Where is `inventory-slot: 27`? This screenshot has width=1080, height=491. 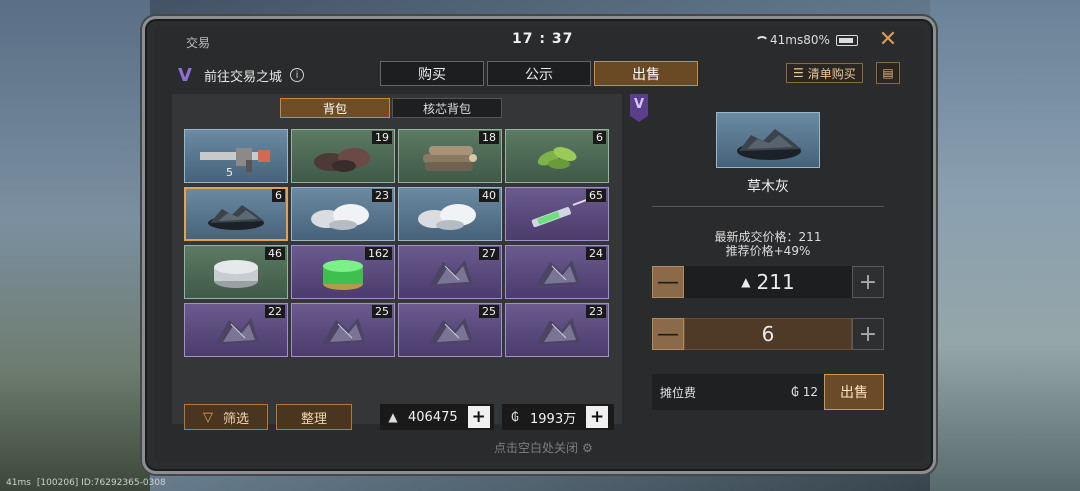
inventory-slot: 27 is located at coordinates (450, 272).